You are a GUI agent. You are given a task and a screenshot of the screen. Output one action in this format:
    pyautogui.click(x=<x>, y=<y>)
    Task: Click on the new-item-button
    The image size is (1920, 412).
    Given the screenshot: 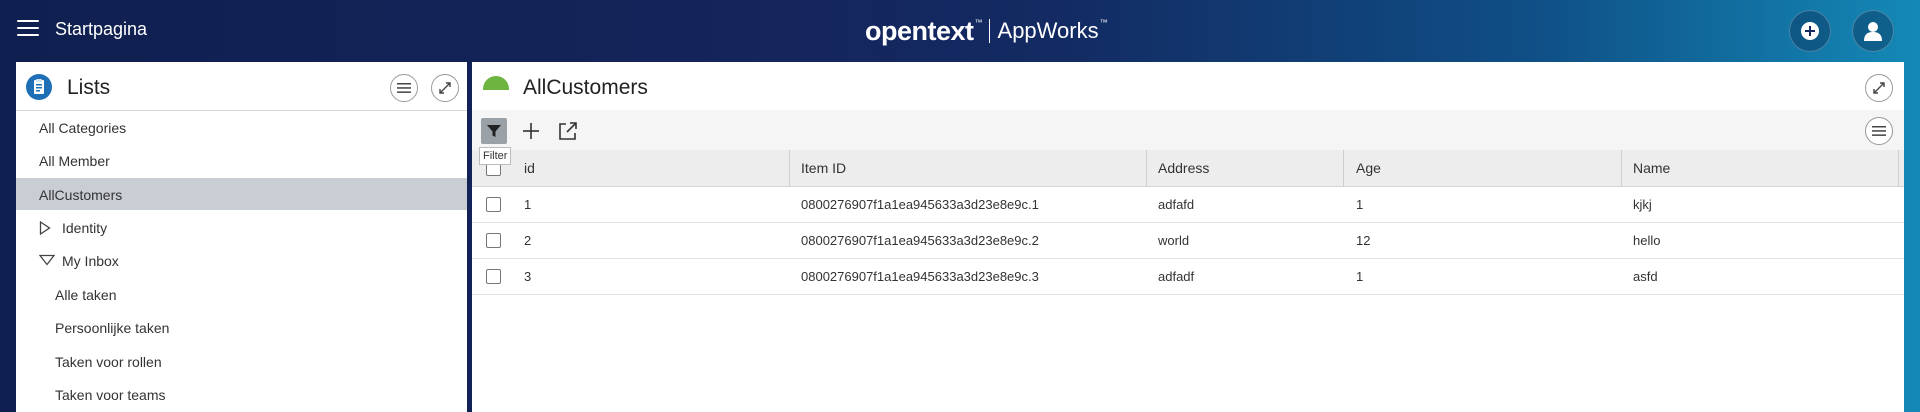 What is the action you would take?
    pyautogui.click(x=531, y=131)
    